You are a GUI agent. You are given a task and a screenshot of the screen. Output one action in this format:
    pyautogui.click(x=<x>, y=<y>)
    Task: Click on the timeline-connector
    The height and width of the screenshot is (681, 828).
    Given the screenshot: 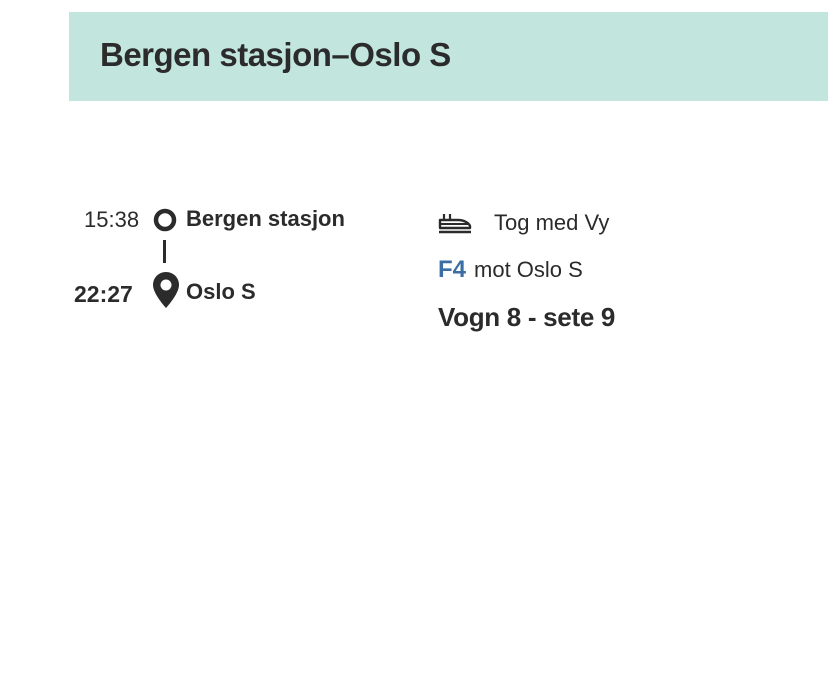 What is the action you would take?
    pyautogui.click(x=164, y=251)
    